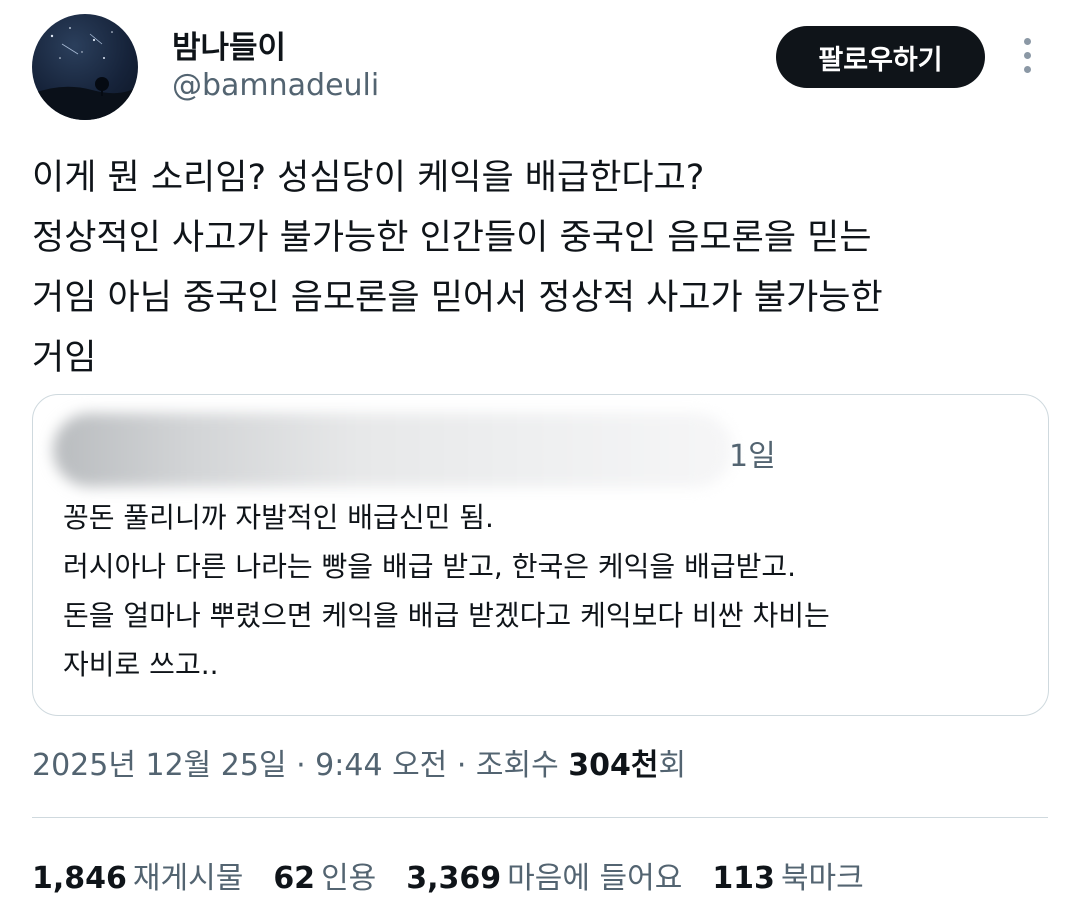  I want to click on stat-likes-label: 마음에 들어요, so click(595, 878).